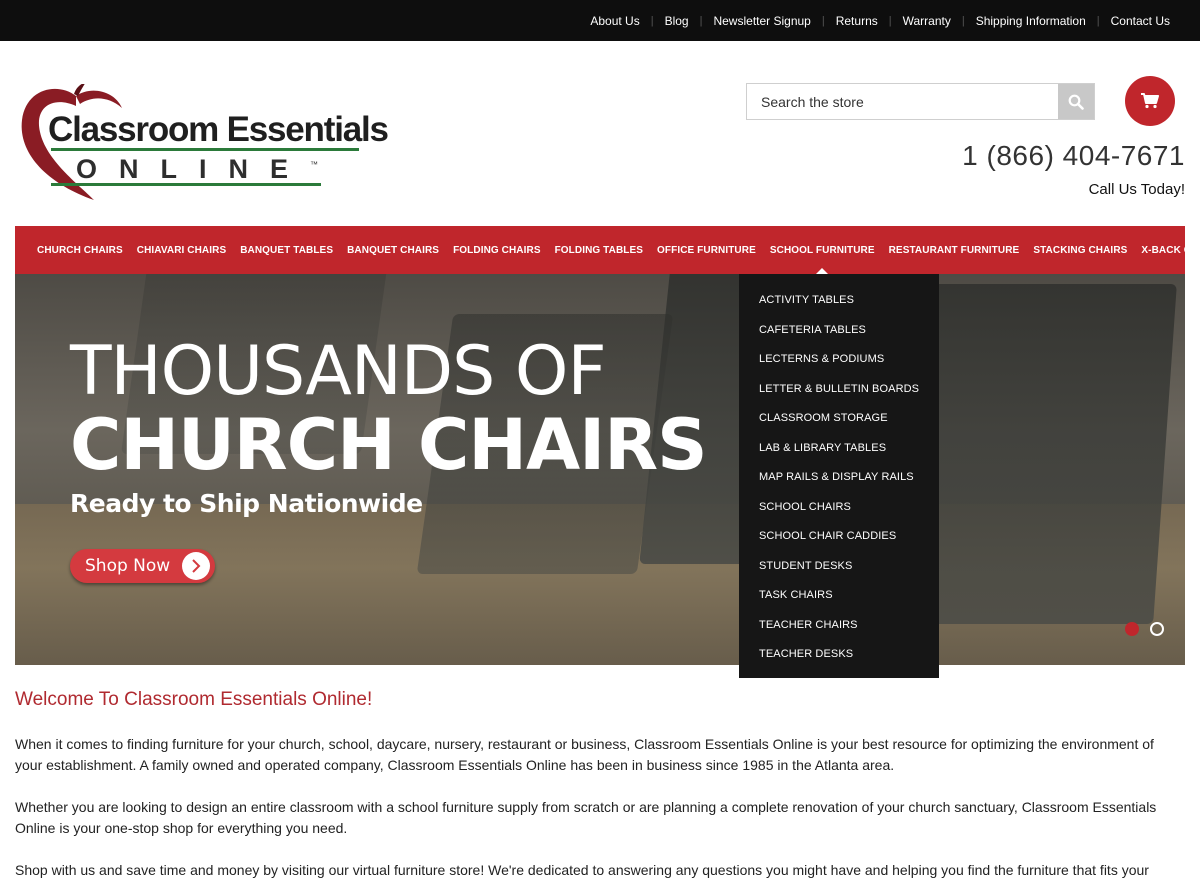  What do you see at coordinates (338, 371) in the screenshot?
I see `hero-title-line1: THOUSANDS OF` at bounding box center [338, 371].